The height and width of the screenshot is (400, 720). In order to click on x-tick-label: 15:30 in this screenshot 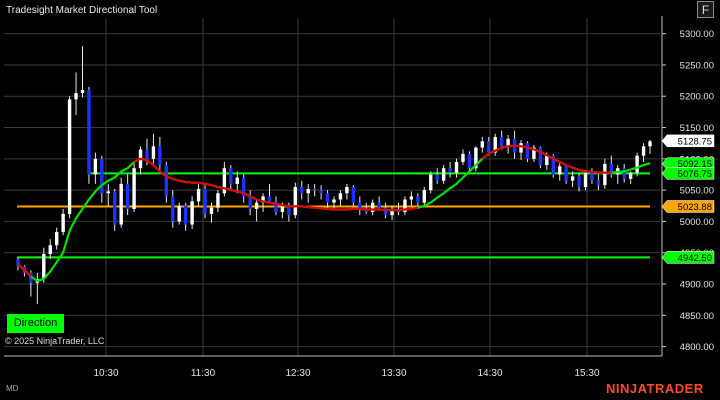, I will do `click(586, 373)`.